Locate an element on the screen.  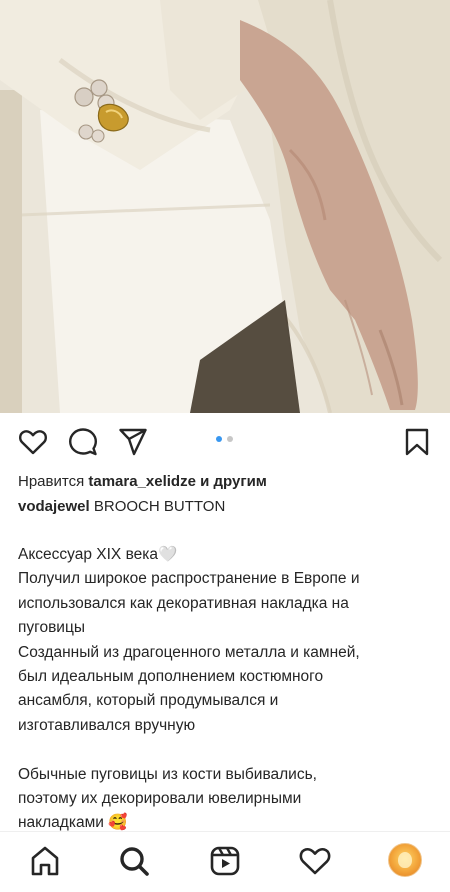
search-icon is located at coordinates (134, 861).